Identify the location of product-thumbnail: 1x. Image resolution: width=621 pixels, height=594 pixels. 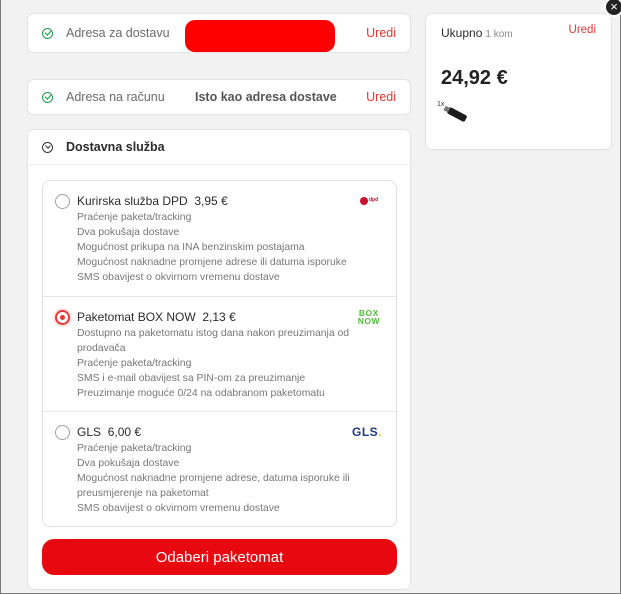
(454, 114).